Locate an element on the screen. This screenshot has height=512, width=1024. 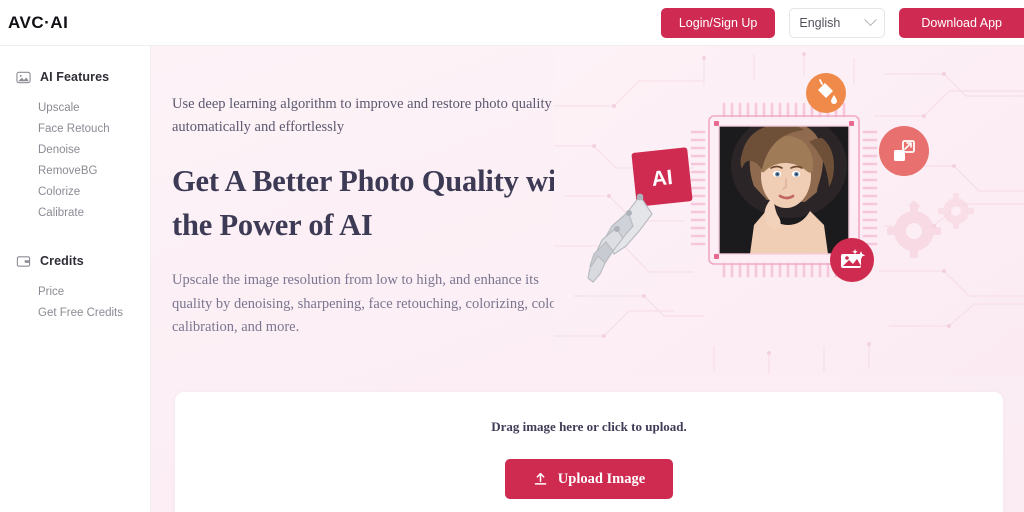
upload-image-button-label: Upload Image is located at coordinates (601, 478).